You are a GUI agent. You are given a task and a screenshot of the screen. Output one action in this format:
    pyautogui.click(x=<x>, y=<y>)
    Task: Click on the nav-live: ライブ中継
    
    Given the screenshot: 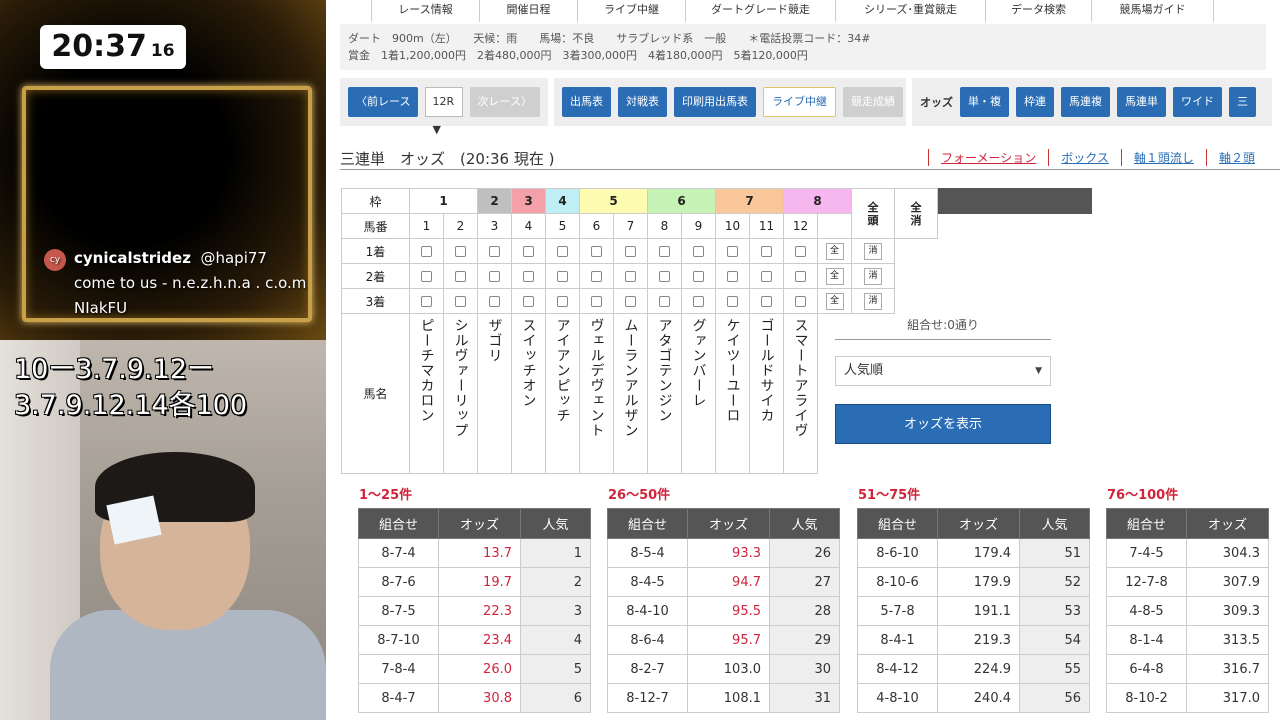 What is the action you would take?
    pyautogui.click(x=632, y=11)
    